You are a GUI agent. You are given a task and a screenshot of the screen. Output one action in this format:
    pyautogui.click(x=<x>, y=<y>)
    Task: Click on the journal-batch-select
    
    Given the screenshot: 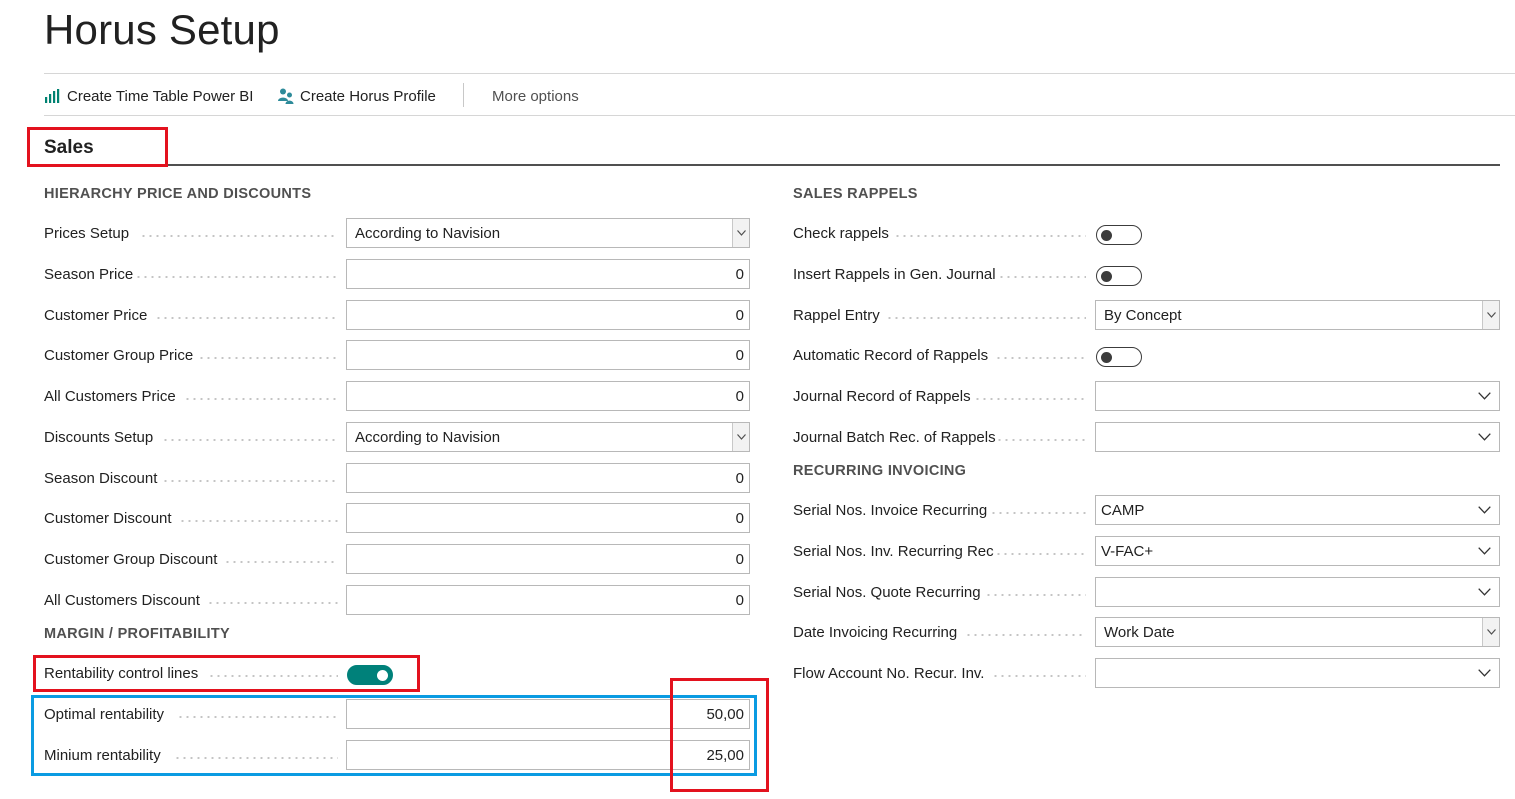 What is the action you would take?
    pyautogui.click(x=1297, y=437)
    